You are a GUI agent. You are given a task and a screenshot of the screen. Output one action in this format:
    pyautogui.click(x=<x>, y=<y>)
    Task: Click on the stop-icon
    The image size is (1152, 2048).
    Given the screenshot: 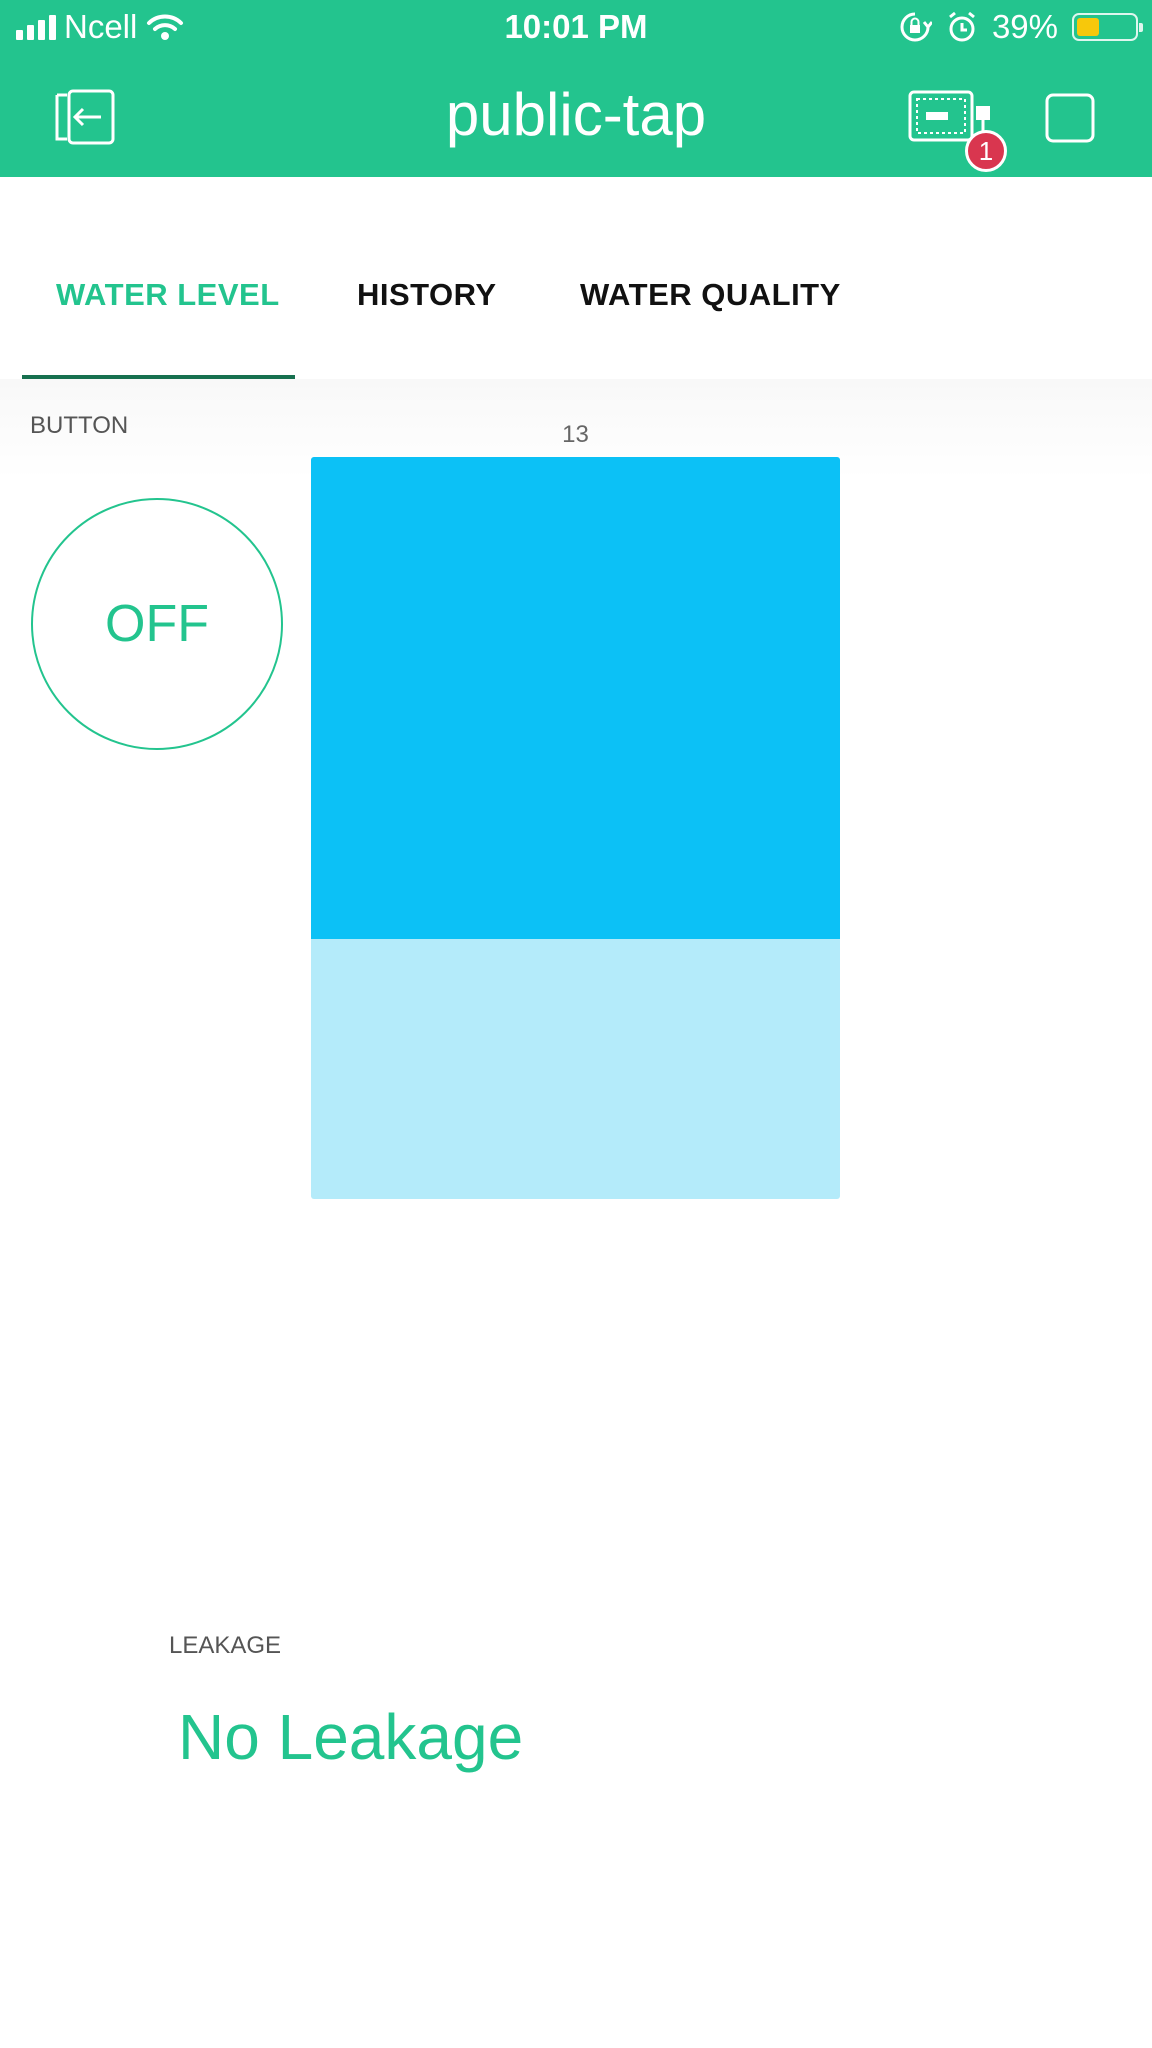 What is the action you would take?
    pyautogui.click(x=1070, y=118)
    